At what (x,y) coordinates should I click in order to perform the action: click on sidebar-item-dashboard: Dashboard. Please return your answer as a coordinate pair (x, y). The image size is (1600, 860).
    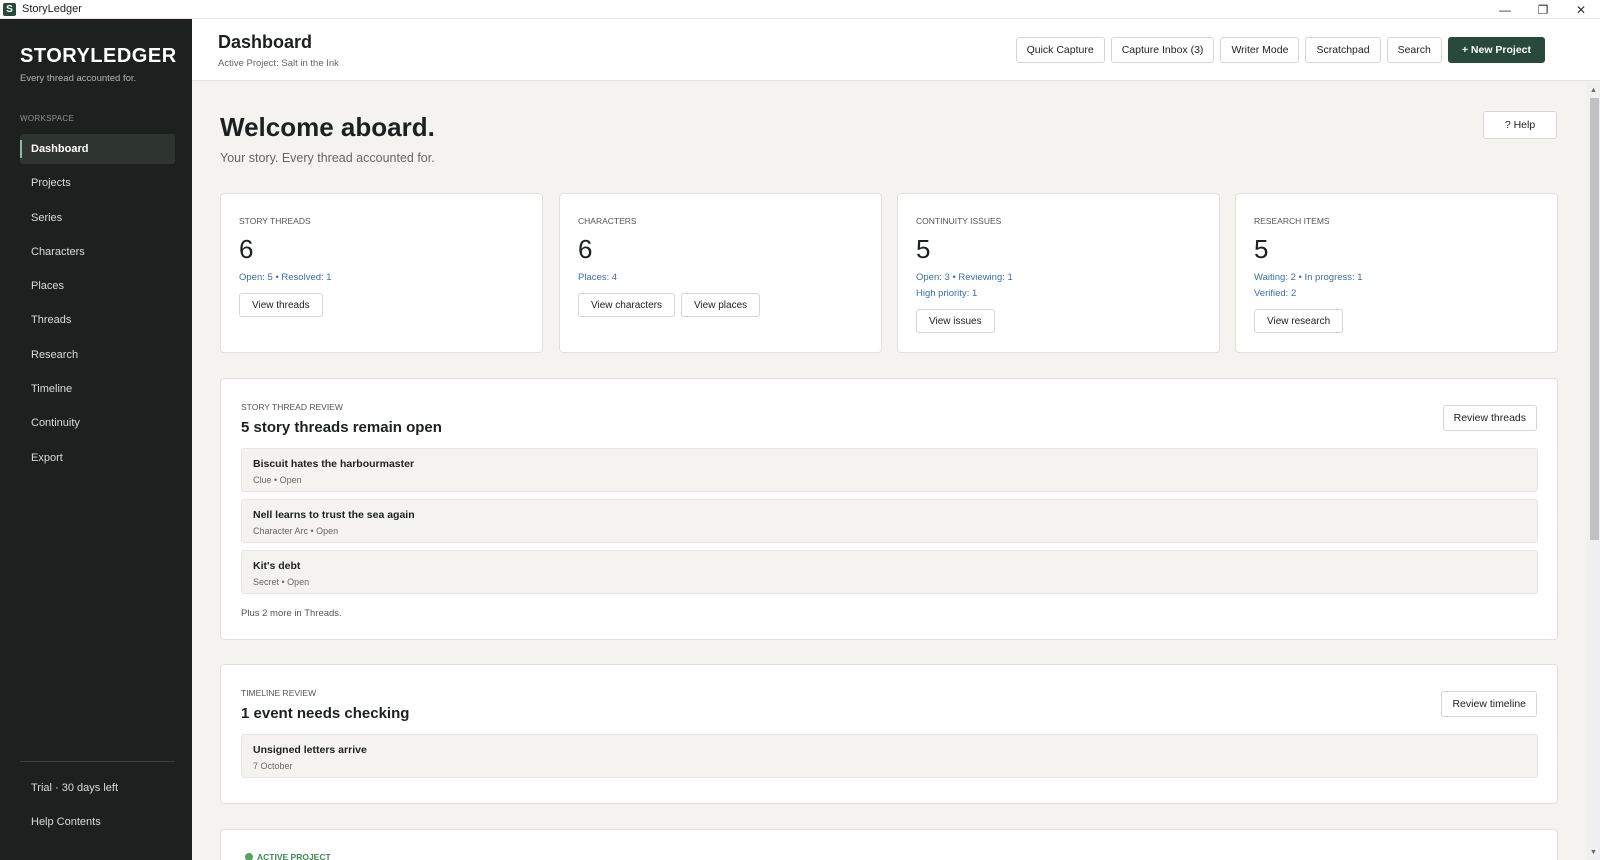
    Looking at the image, I should click on (97, 149).